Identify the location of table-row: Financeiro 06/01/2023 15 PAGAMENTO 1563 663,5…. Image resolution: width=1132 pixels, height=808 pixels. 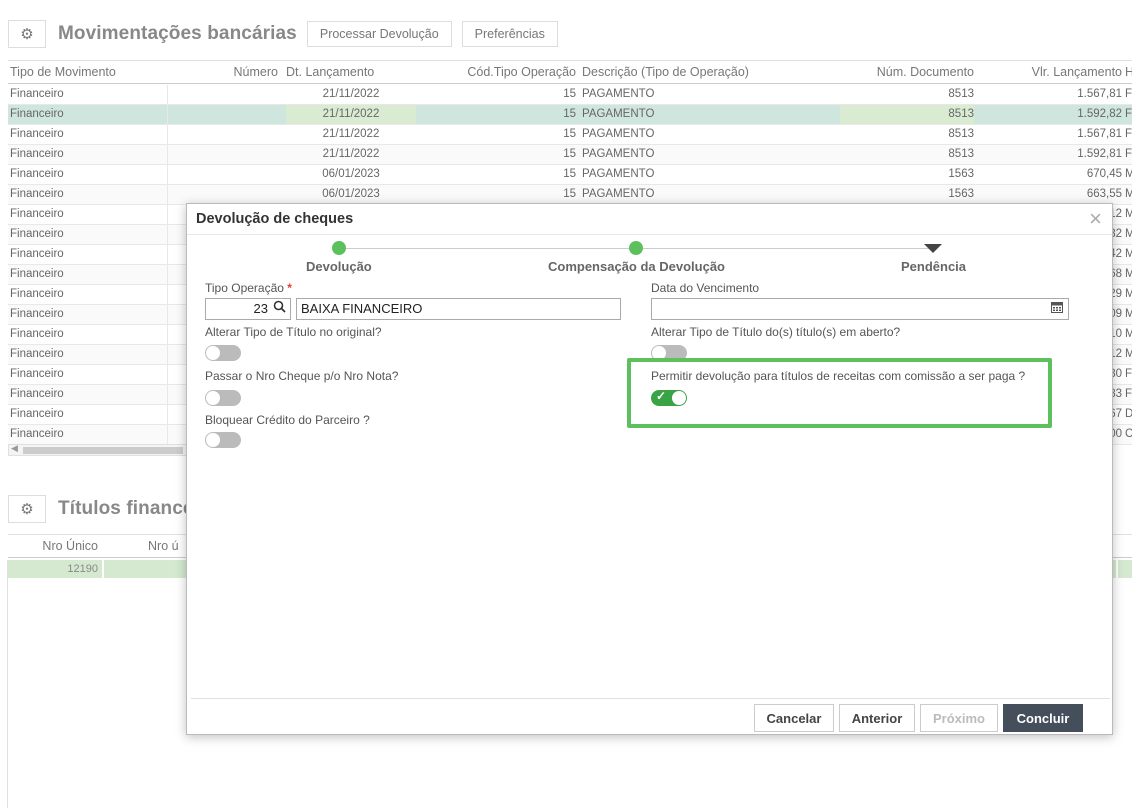
(570, 195).